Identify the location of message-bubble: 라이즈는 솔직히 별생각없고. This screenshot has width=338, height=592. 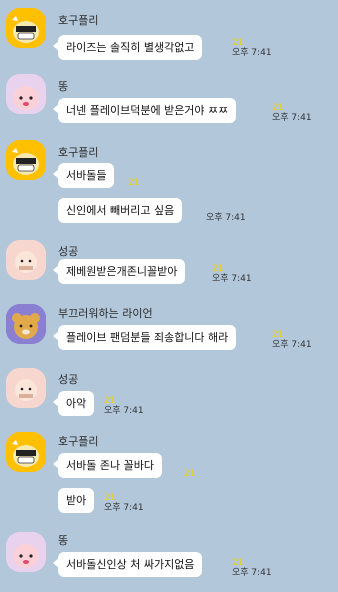
(127, 47).